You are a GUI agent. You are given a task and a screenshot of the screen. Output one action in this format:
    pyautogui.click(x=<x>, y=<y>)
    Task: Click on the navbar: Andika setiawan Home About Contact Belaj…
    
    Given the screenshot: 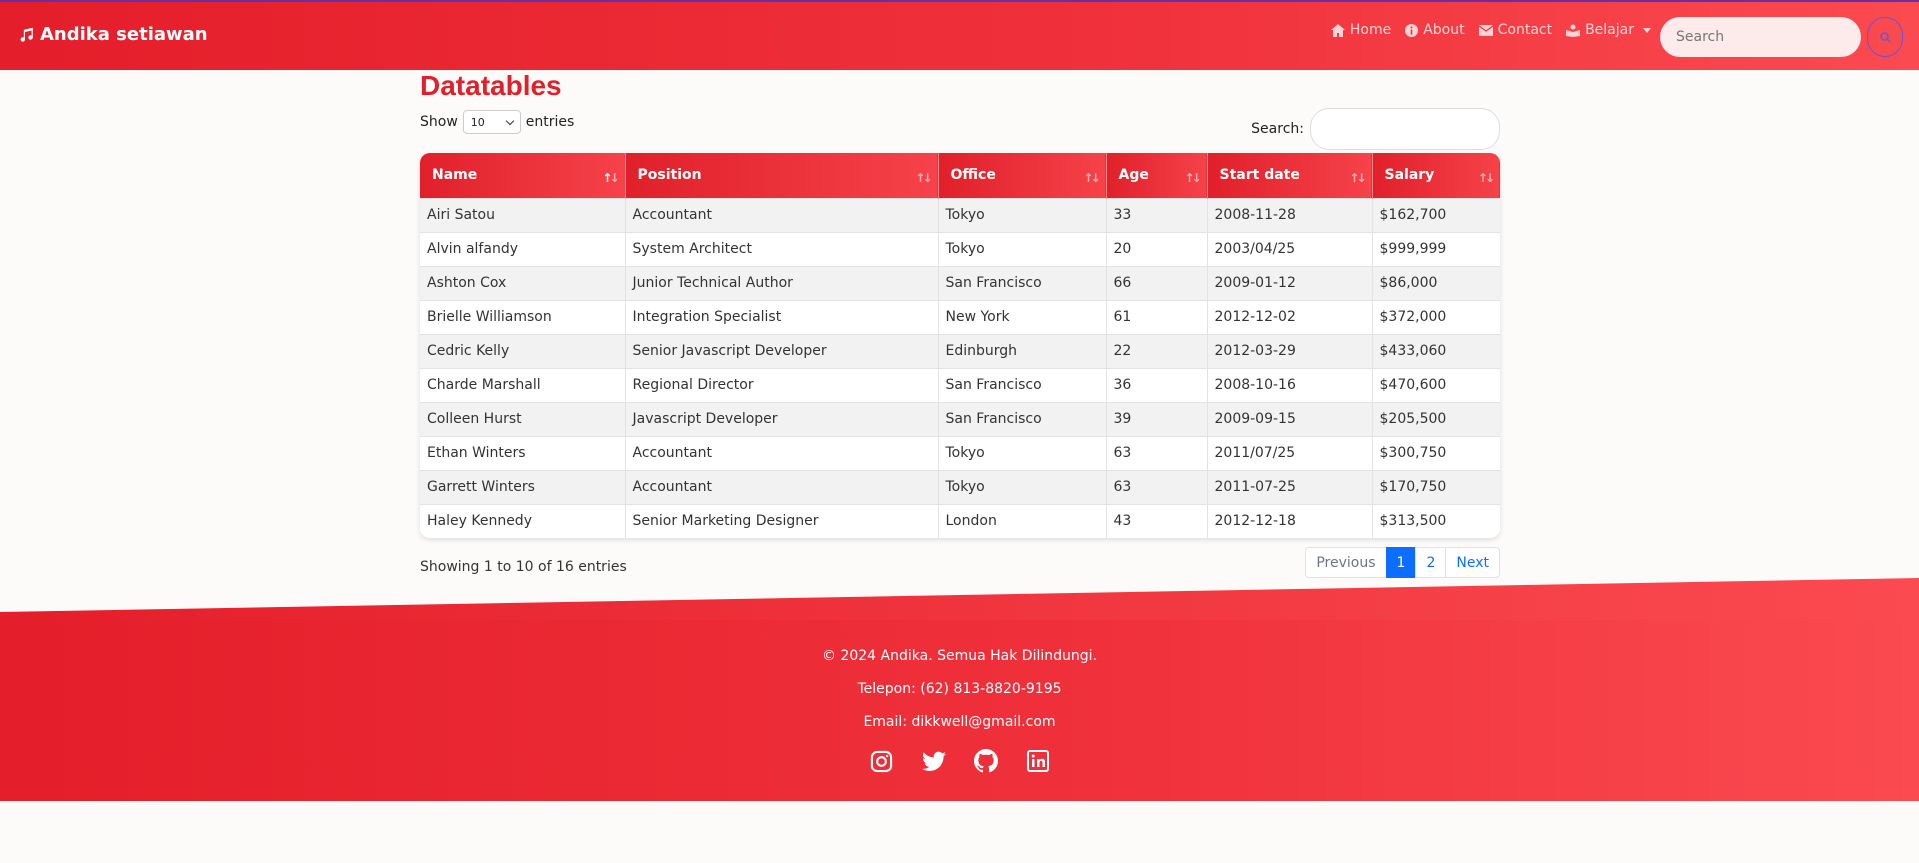 What is the action you would take?
    pyautogui.click(x=959, y=35)
    